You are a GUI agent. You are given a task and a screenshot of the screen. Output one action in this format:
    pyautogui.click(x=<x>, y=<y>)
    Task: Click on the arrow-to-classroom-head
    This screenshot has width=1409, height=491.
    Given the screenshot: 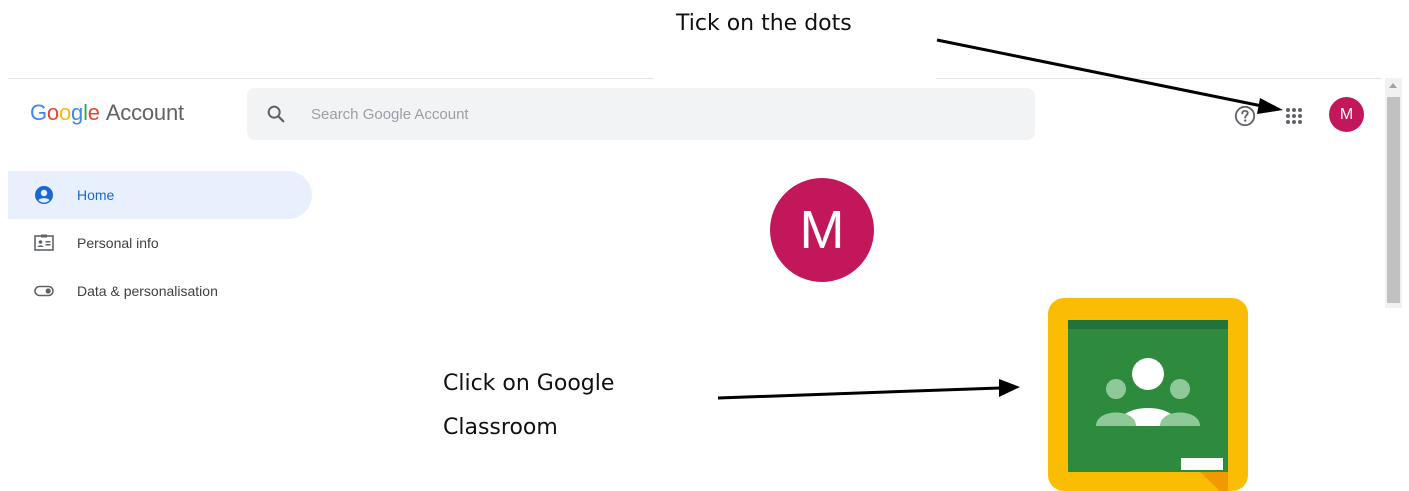 What is the action you would take?
    pyautogui.click(x=1009, y=388)
    